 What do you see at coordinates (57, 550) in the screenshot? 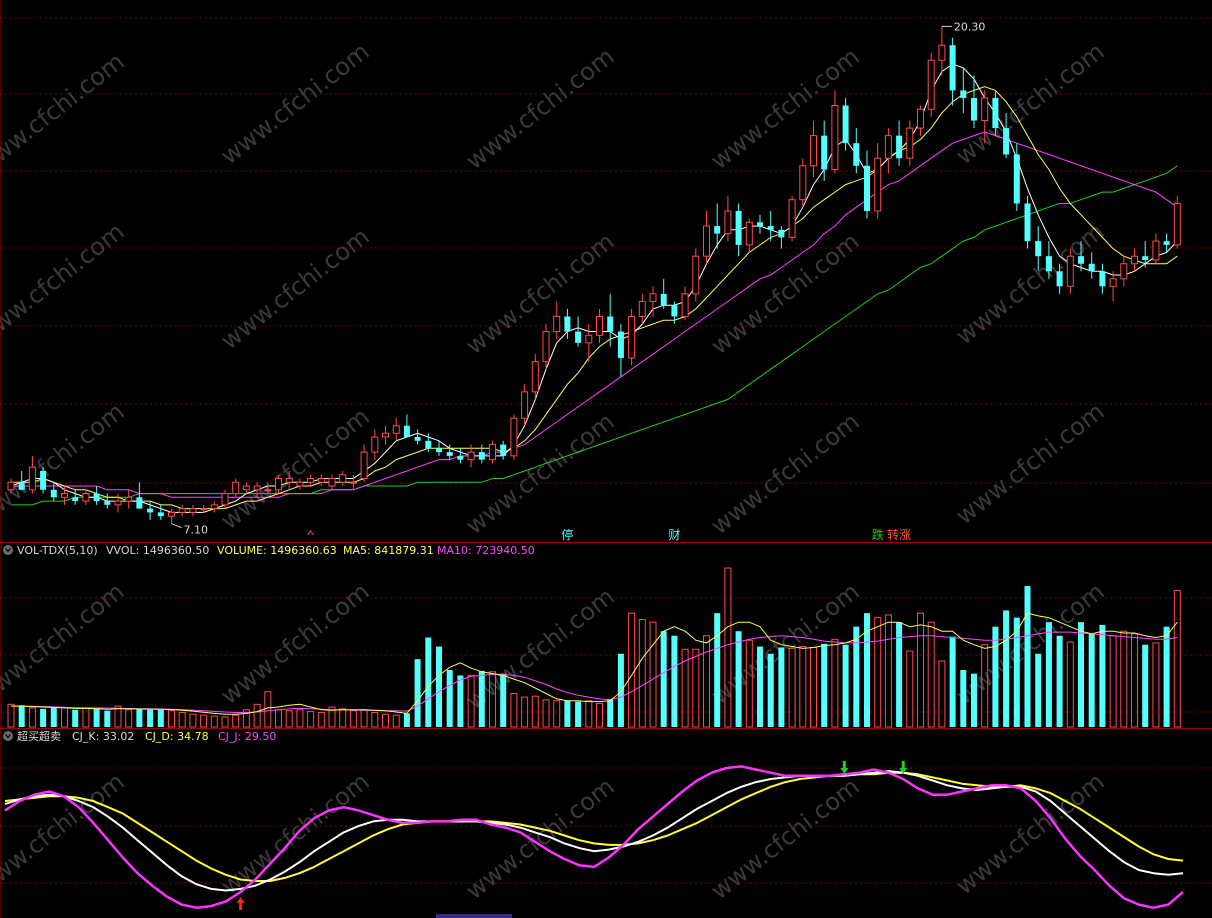
I see `volume-indicator-name: VOL-TDX(5,10)` at bounding box center [57, 550].